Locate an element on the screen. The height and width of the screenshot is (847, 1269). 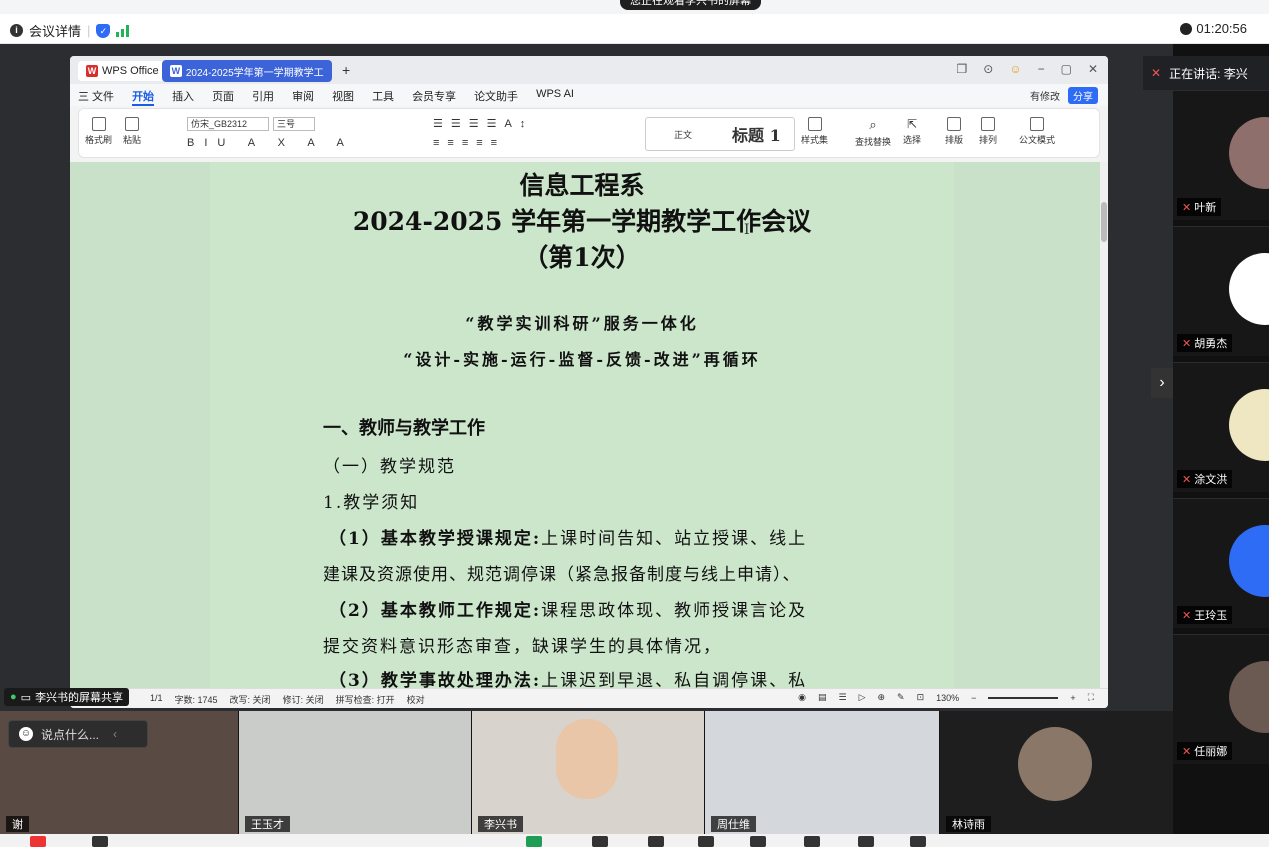
video-name: 李兴书 is located at coordinates (500, 824).